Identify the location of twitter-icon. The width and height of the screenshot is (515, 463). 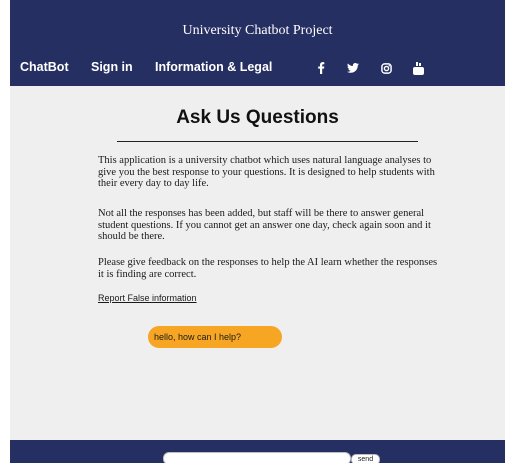
(353, 68).